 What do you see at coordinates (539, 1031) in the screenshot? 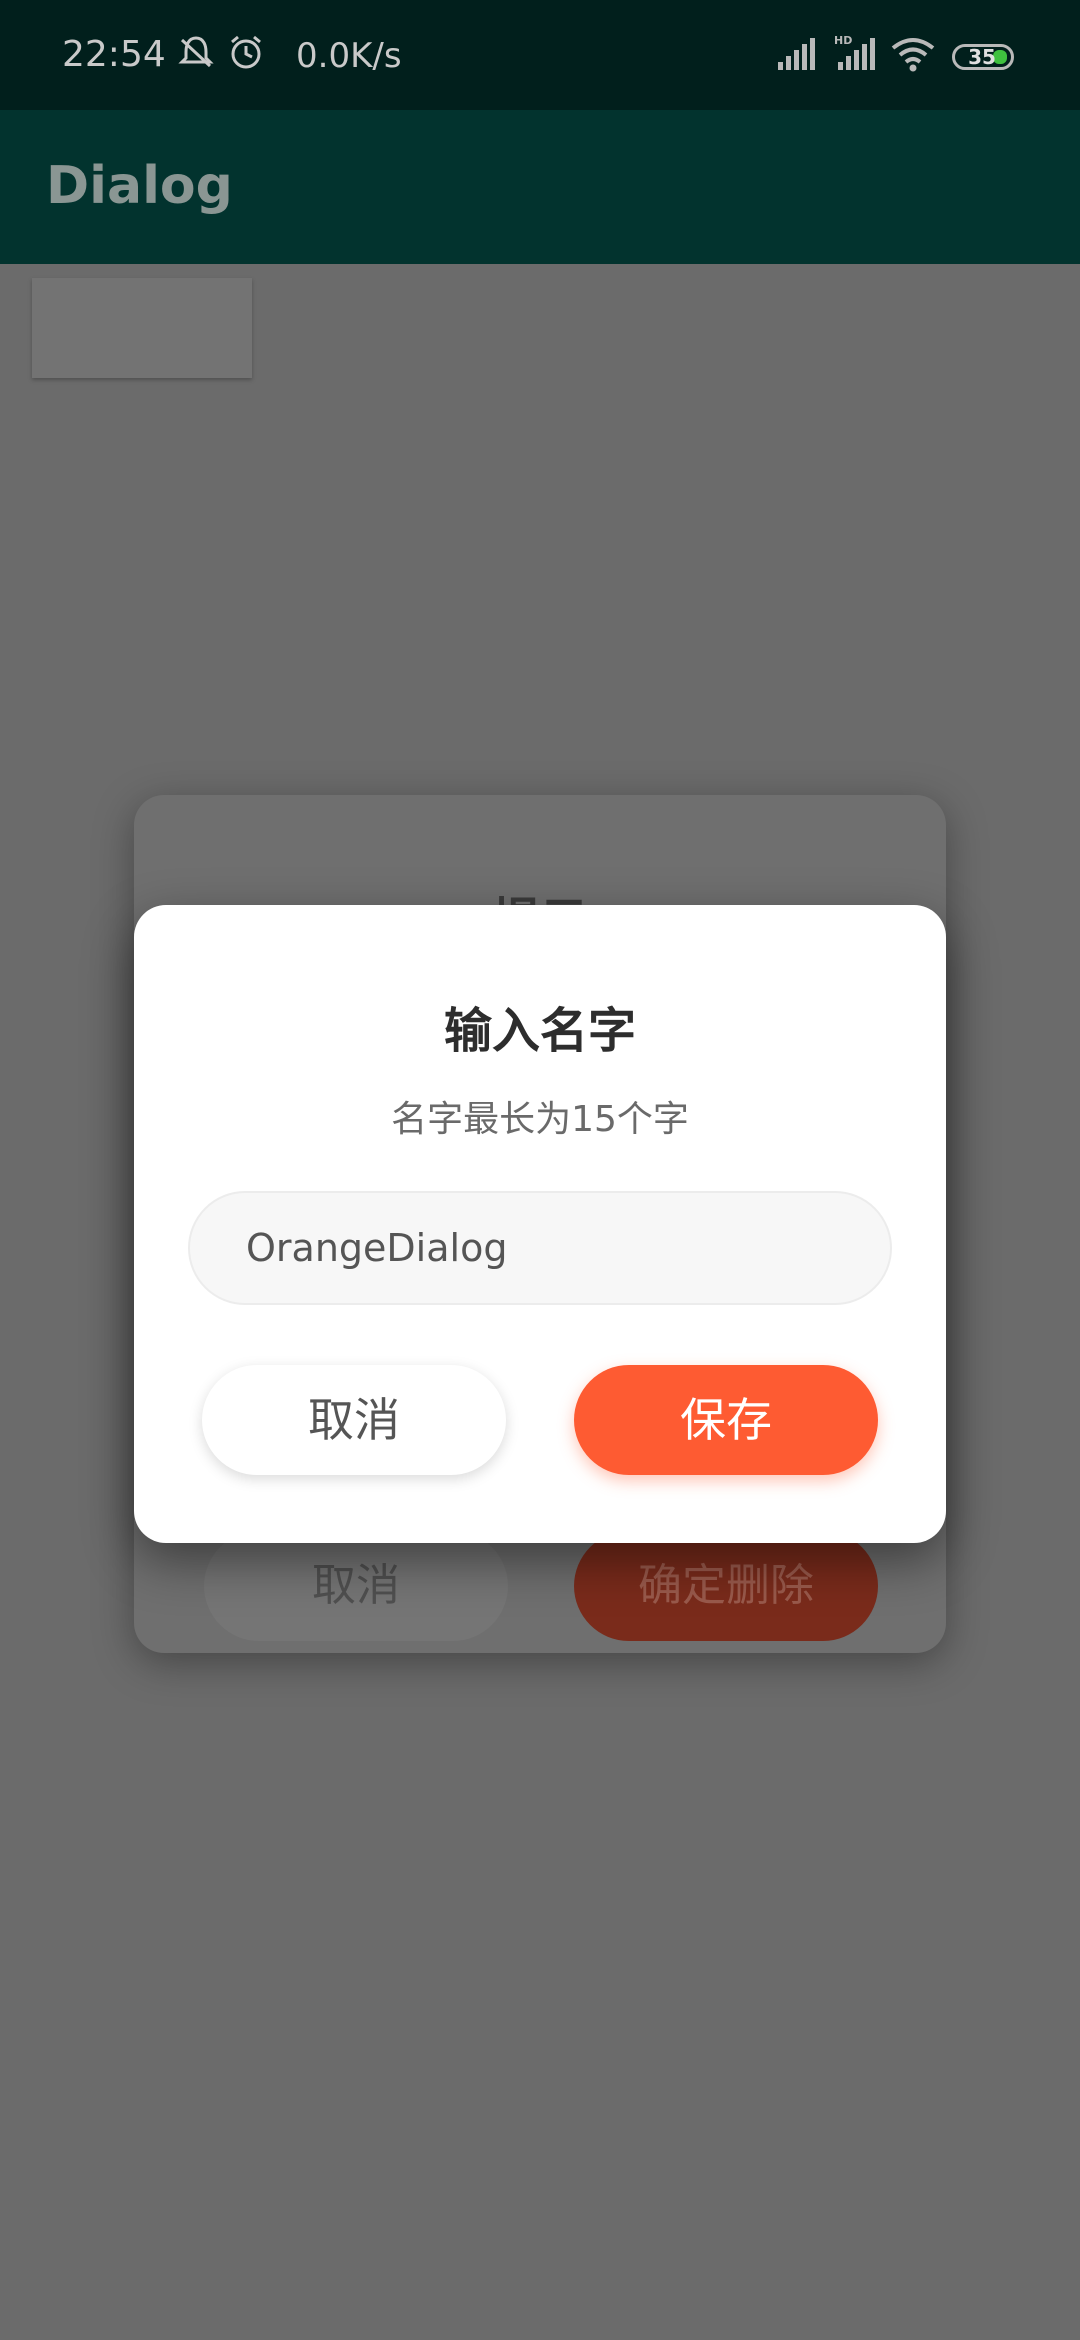
I see `dialog-title: 输入名字` at bounding box center [539, 1031].